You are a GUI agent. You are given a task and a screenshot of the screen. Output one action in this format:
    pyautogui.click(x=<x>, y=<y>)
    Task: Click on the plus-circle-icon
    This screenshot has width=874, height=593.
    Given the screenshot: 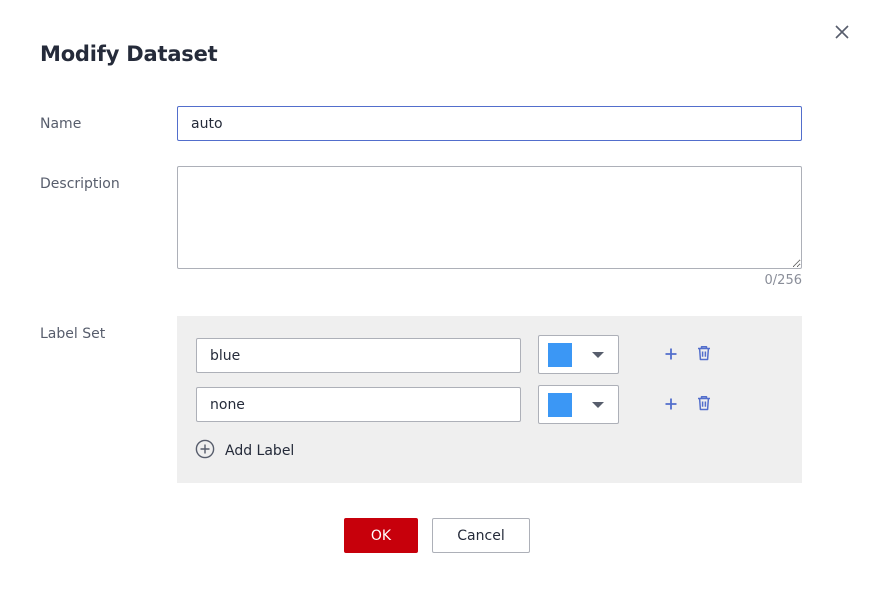 What is the action you would take?
    pyautogui.click(x=205, y=451)
    